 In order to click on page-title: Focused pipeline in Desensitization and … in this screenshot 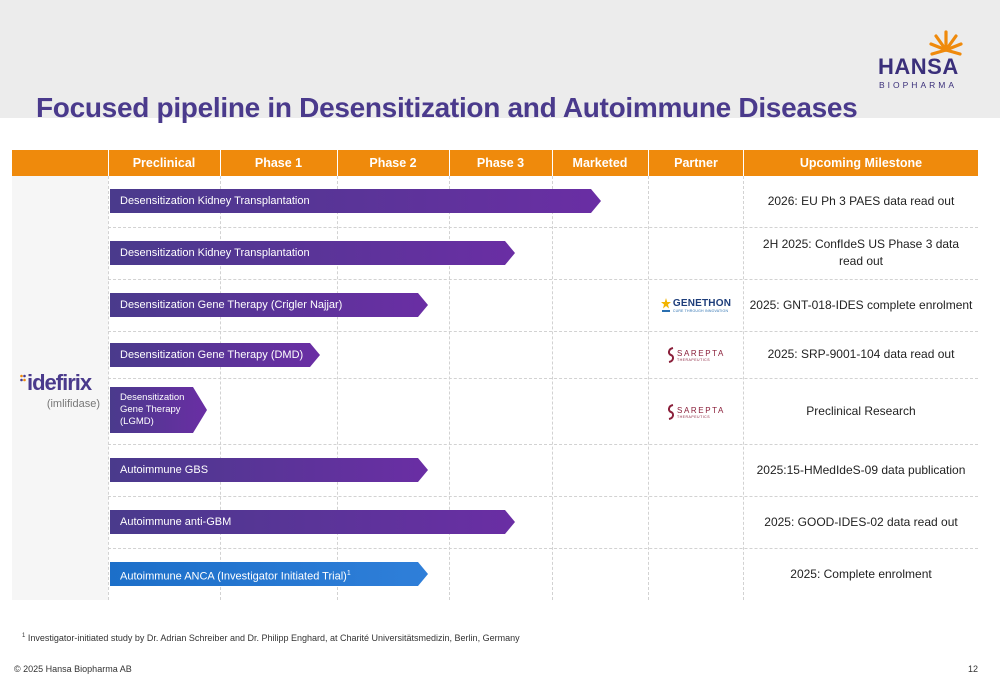, I will do `click(447, 107)`.